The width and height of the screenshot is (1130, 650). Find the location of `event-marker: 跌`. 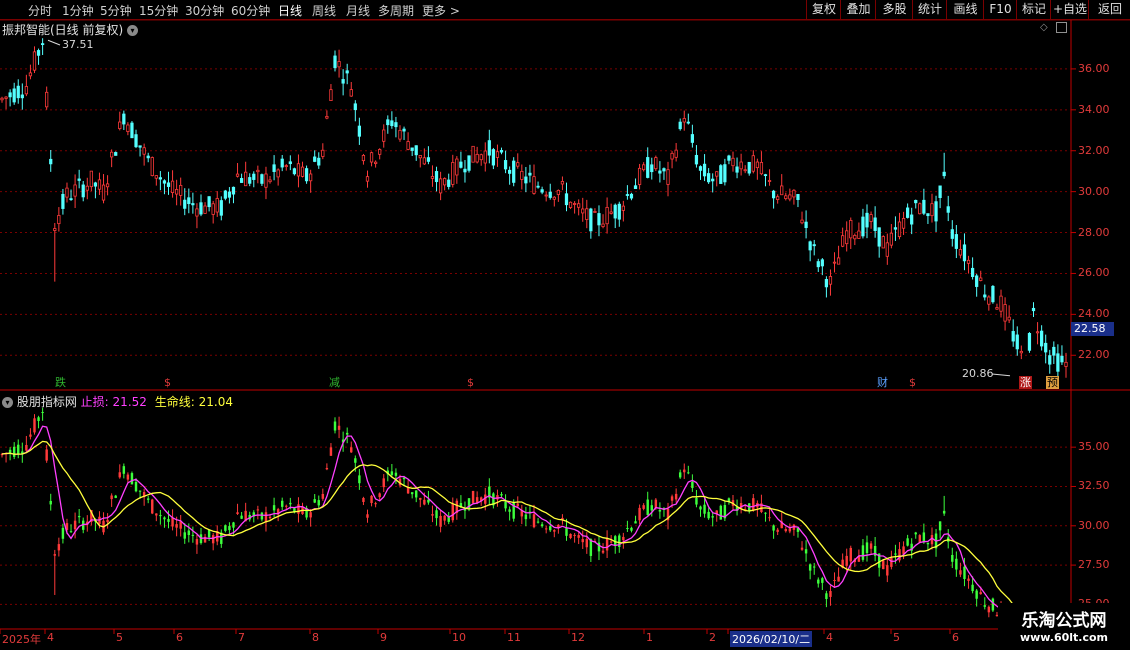

event-marker: 跌 is located at coordinates (60, 382).